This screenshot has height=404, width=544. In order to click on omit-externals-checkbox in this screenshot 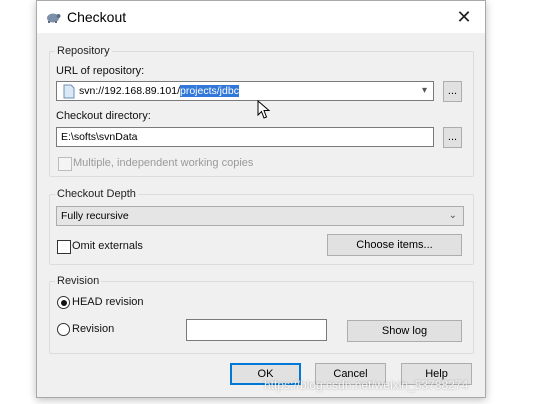, I will do `click(64, 247)`.